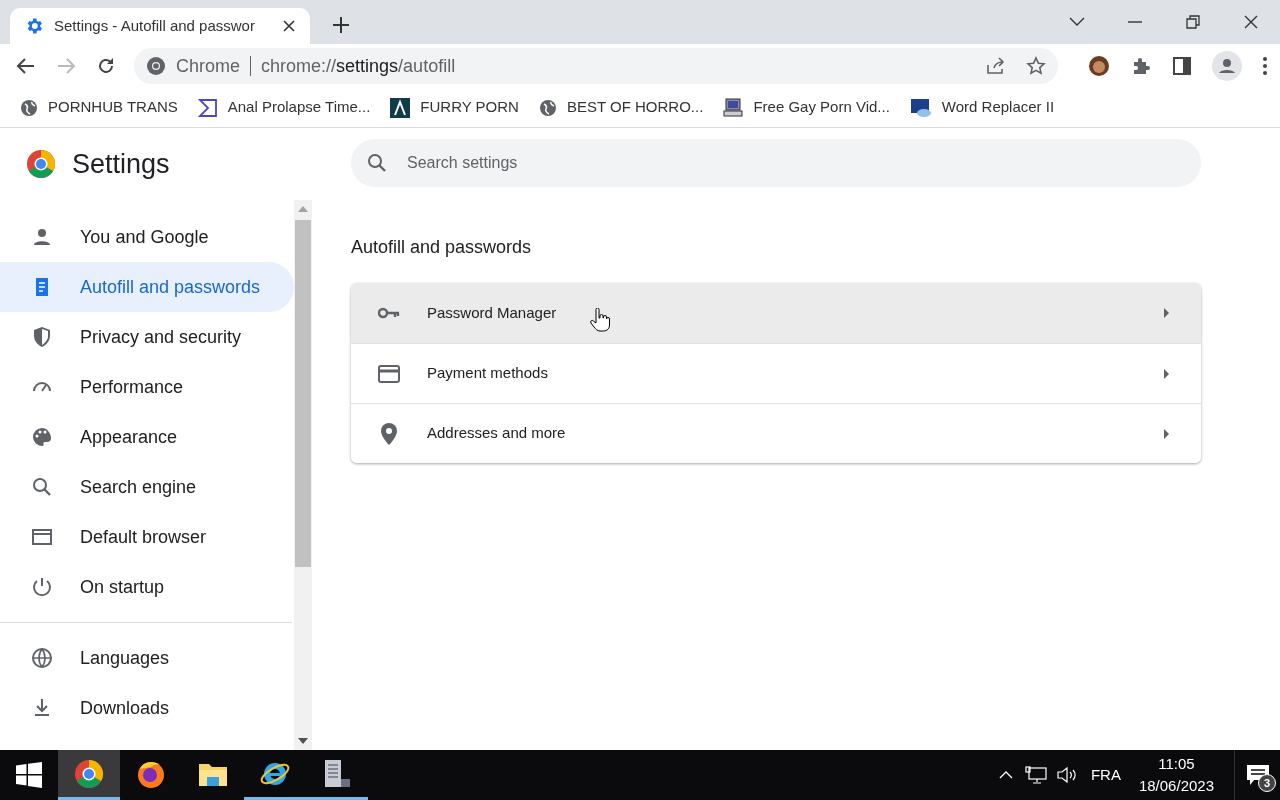 This screenshot has height=800, width=1280. Describe the element at coordinates (1267, 783) in the screenshot. I see `notification-badge: 3` at that location.